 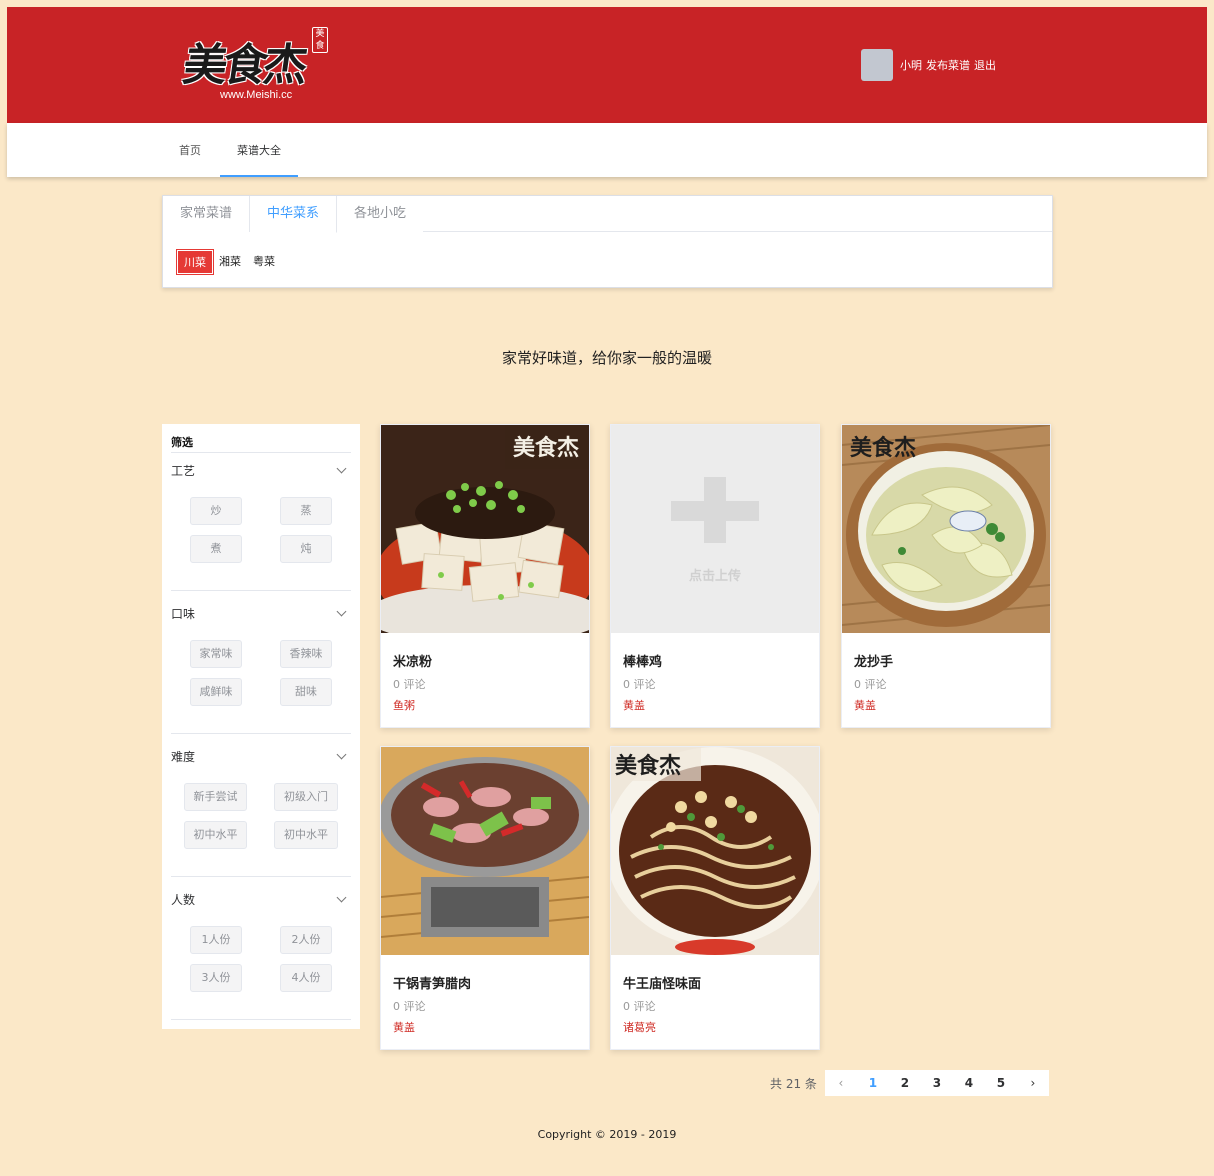 I want to click on recipe-name: 龙抄手, so click(x=873, y=660).